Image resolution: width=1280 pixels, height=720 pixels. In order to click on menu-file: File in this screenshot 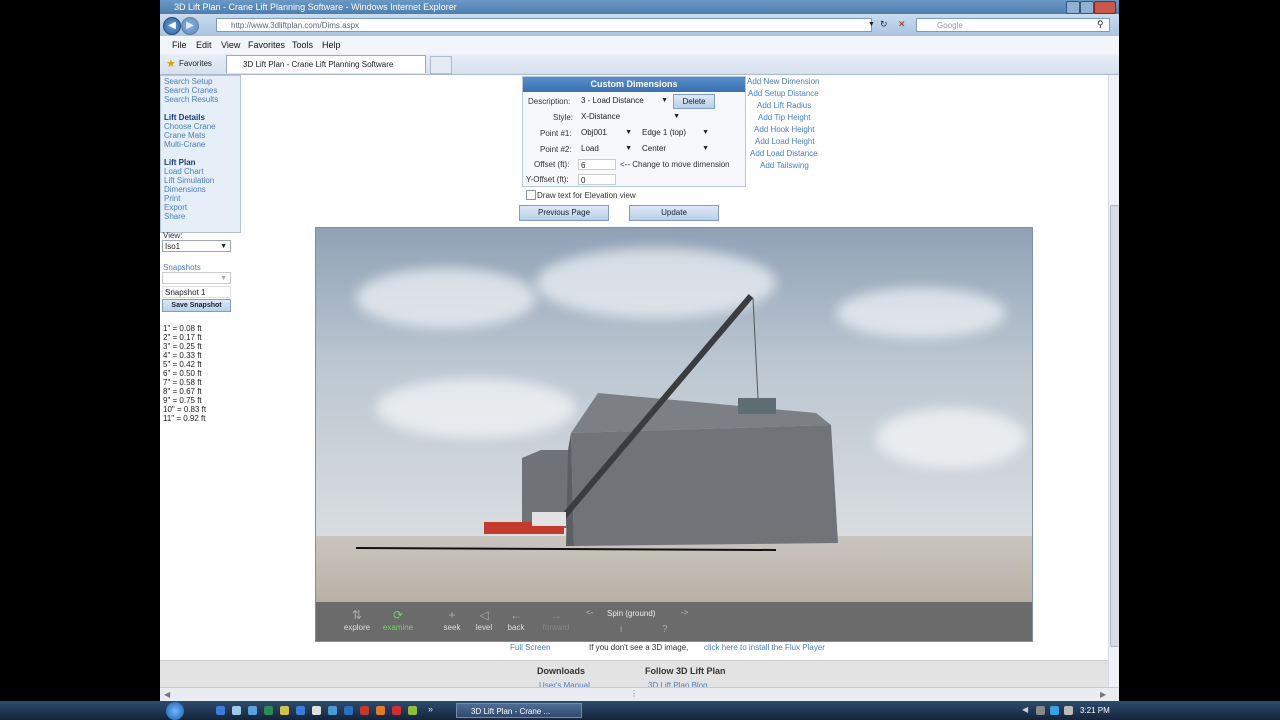, I will do `click(179, 45)`.